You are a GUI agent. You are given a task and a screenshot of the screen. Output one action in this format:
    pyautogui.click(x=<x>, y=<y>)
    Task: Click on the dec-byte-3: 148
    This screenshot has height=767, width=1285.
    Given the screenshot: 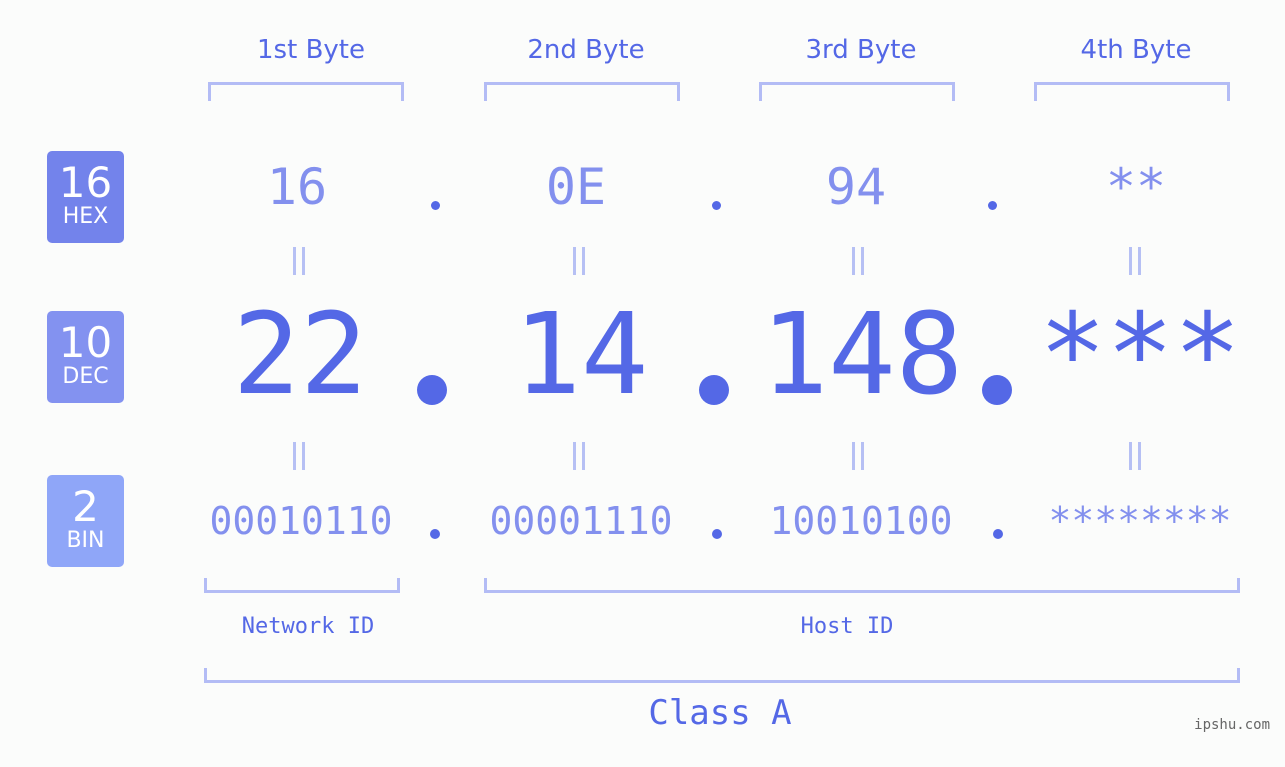 What is the action you would take?
    pyautogui.click(x=862, y=355)
    